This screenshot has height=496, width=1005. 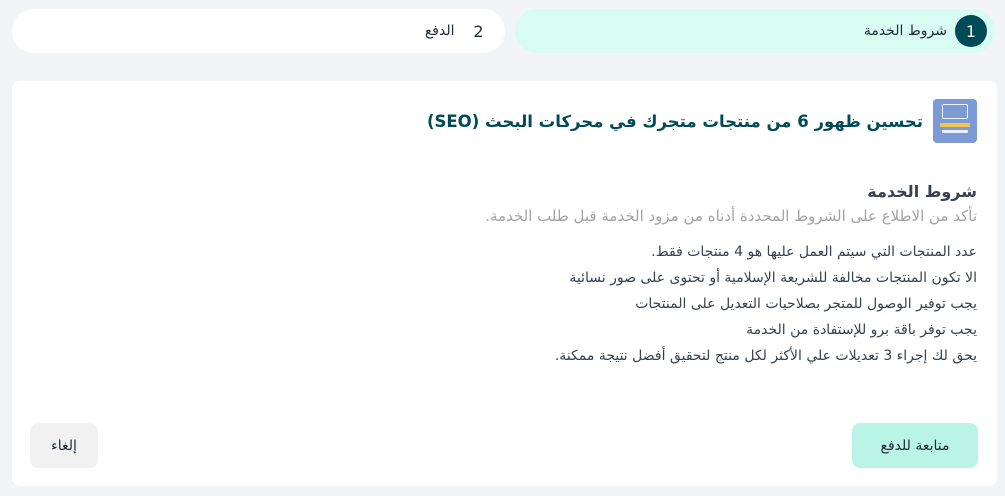 What do you see at coordinates (478, 31) in the screenshot?
I see `step-number: 2` at bounding box center [478, 31].